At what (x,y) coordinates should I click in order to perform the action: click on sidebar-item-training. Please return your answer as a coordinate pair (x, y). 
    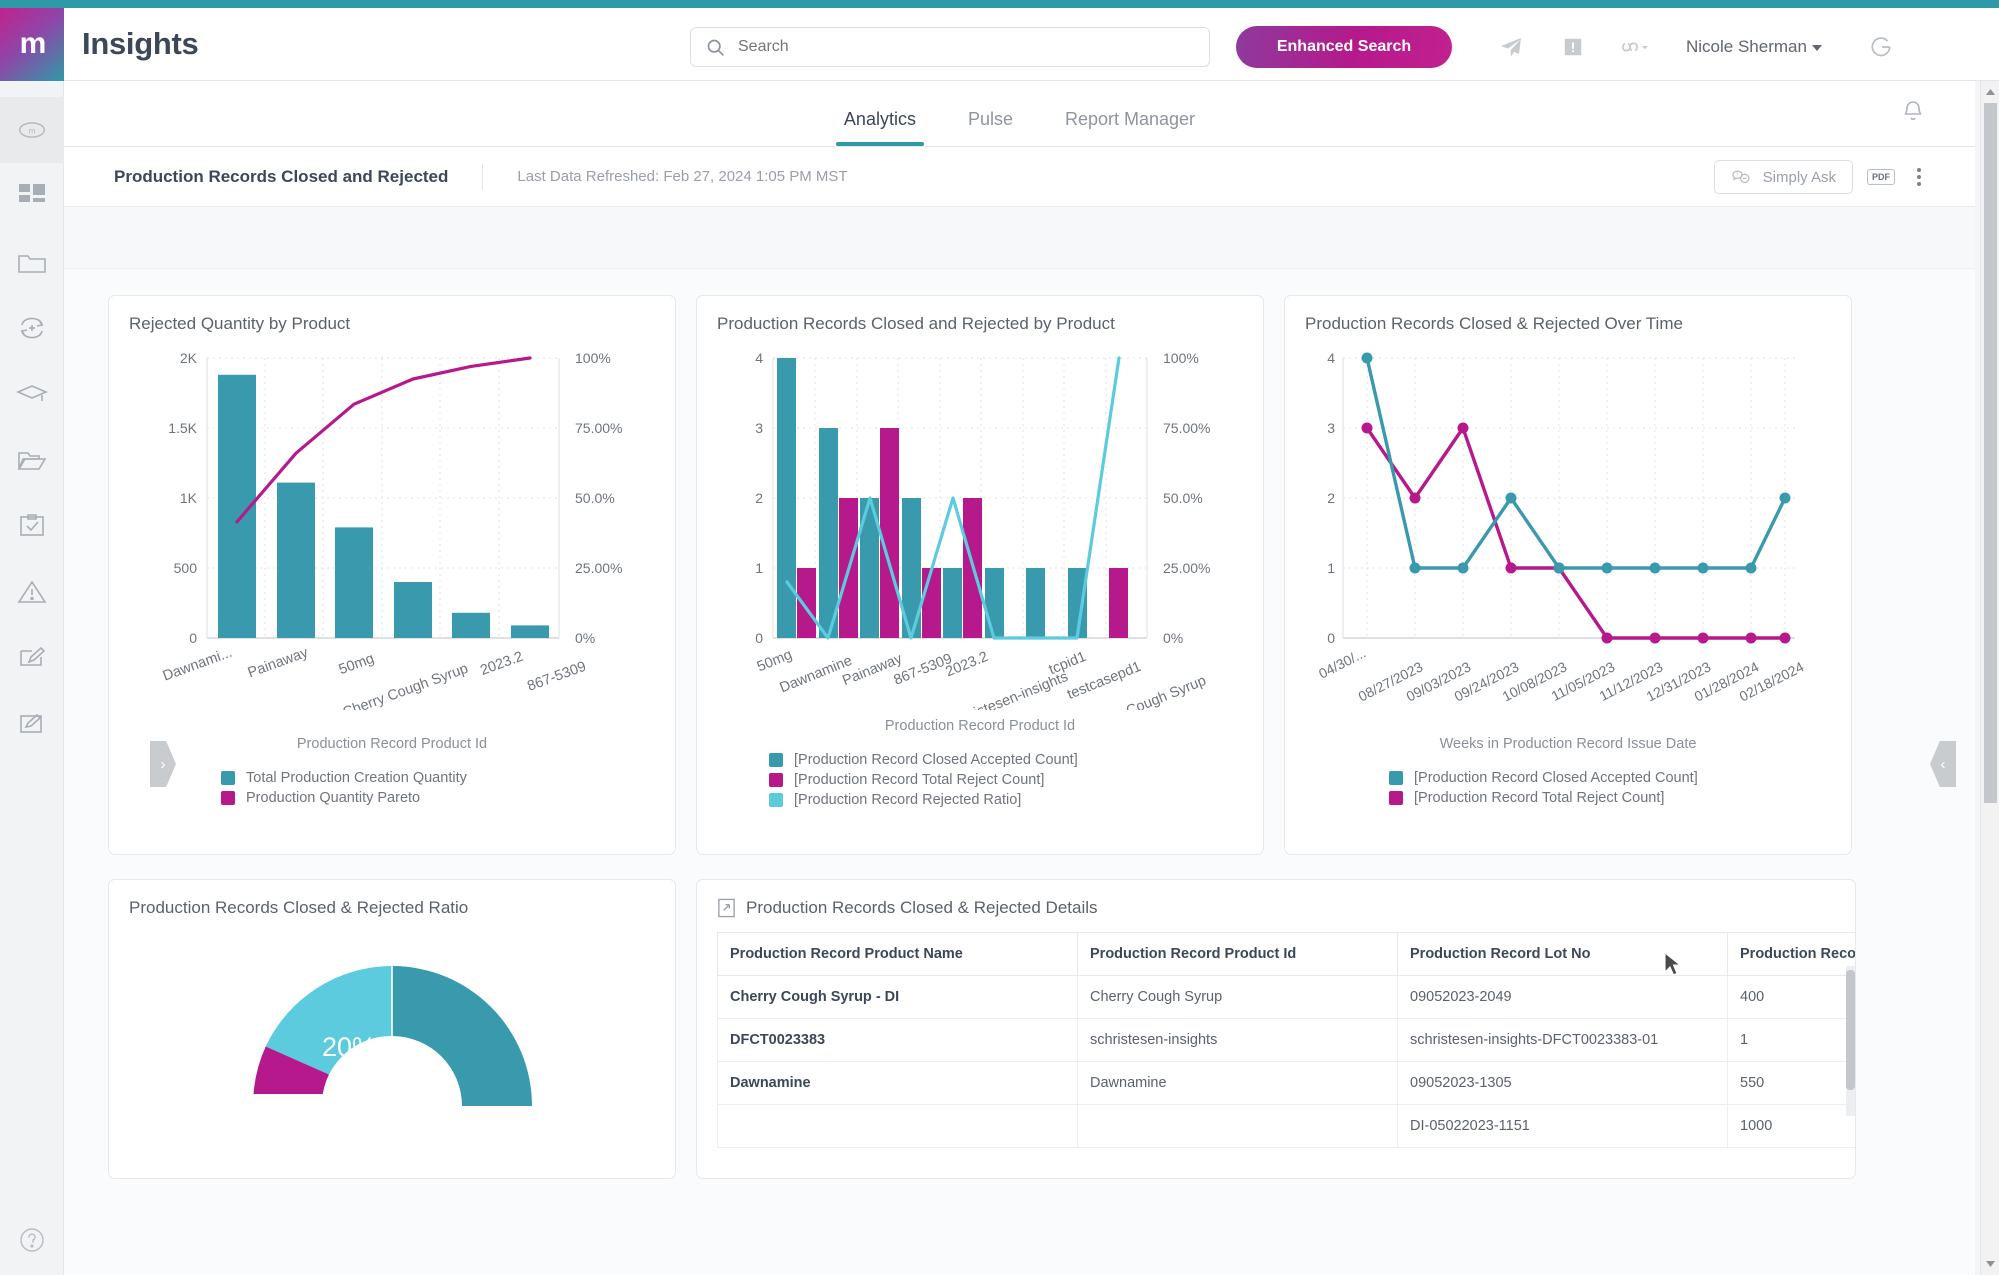
    Looking at the image, I should click on (32, 394).